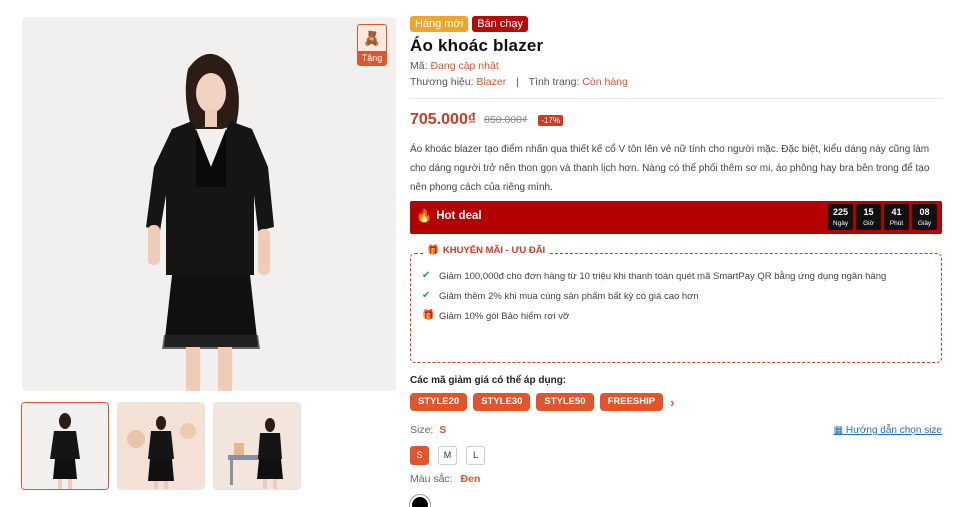  I want to click on selected-color: Đen, so click(470, 479).